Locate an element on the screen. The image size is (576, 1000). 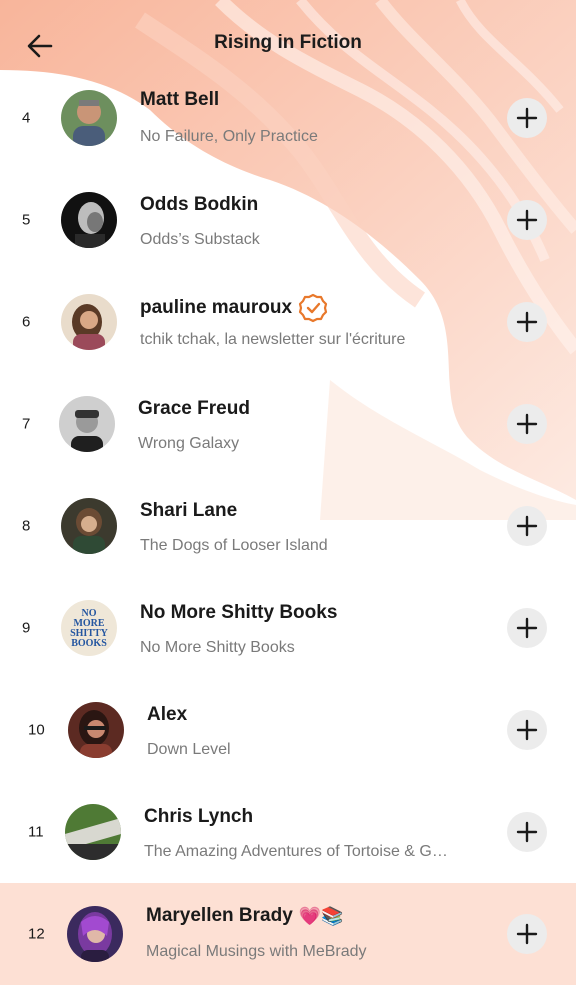
author-name: Grace Freud is located at coordinates (194, 409).